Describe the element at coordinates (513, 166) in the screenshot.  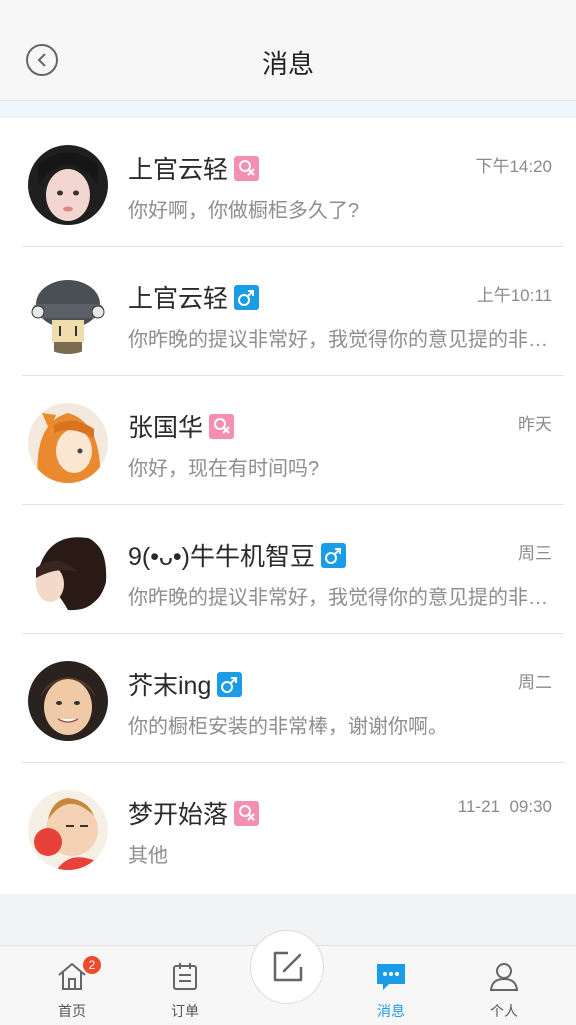
I see `message-time: 下午14:20` at that location.